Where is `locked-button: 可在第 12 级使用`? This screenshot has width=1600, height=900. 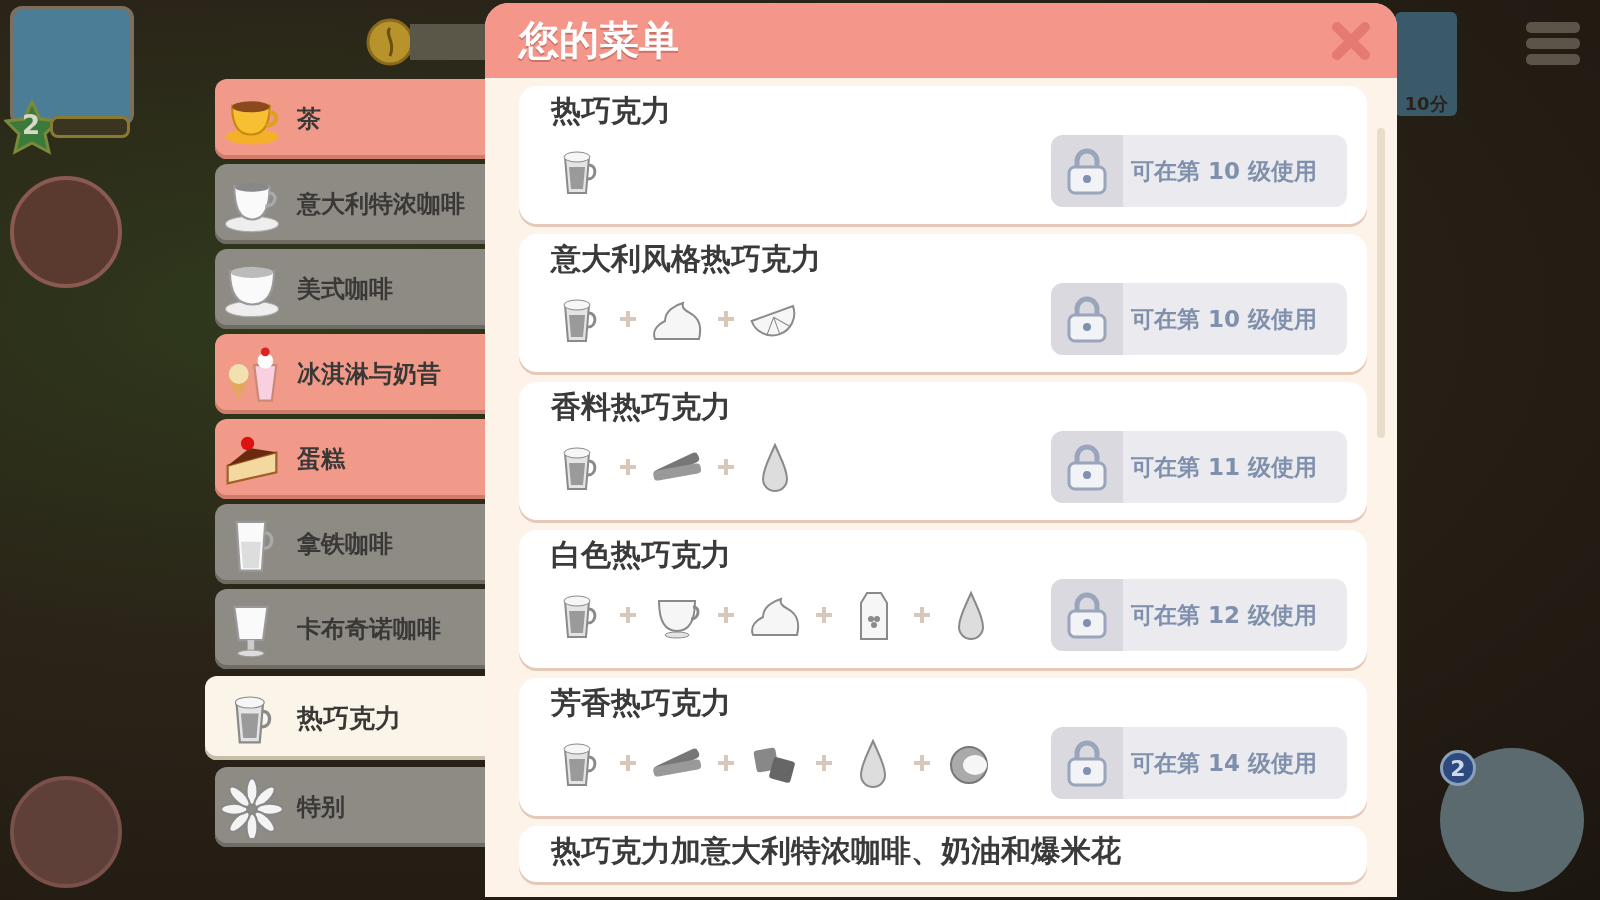
locked-button: 可在第 12 级使用 is located at coordinates (1199, 615).